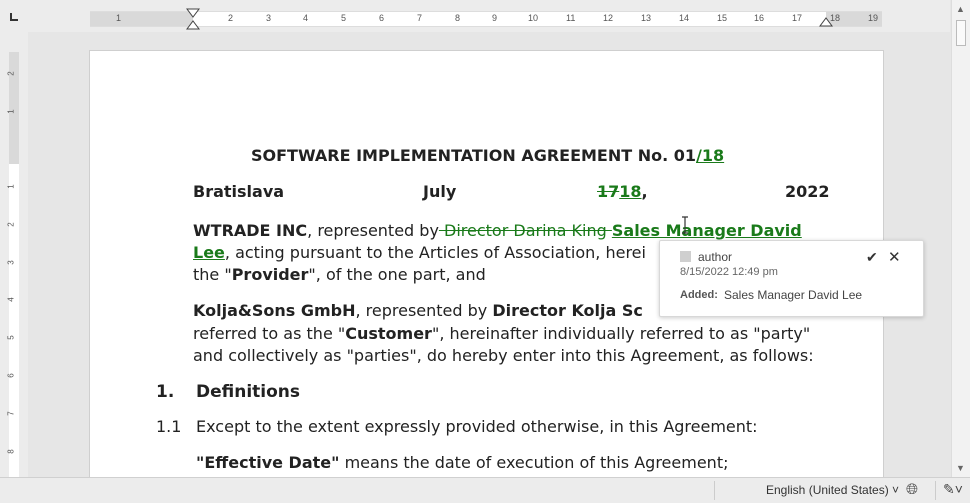 This screenshot has width=970, height=503. I want to click on comma: ,, so click(644, 191).